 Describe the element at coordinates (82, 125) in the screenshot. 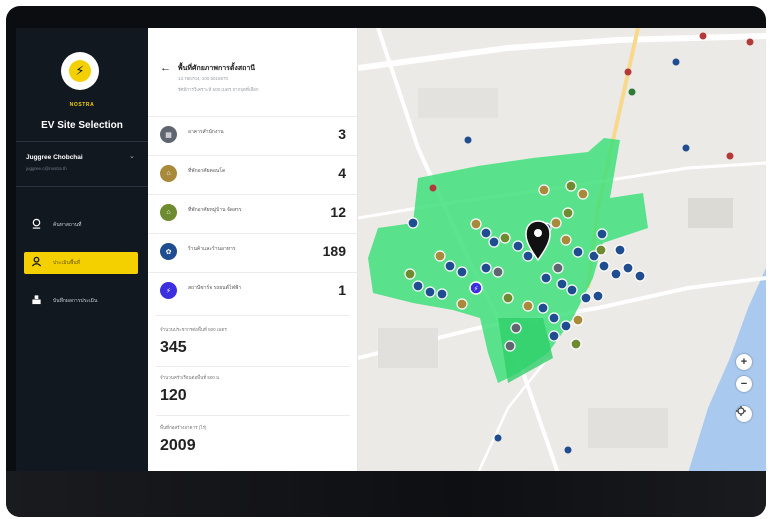

I see `app-title: EV Site Selection` at that location.